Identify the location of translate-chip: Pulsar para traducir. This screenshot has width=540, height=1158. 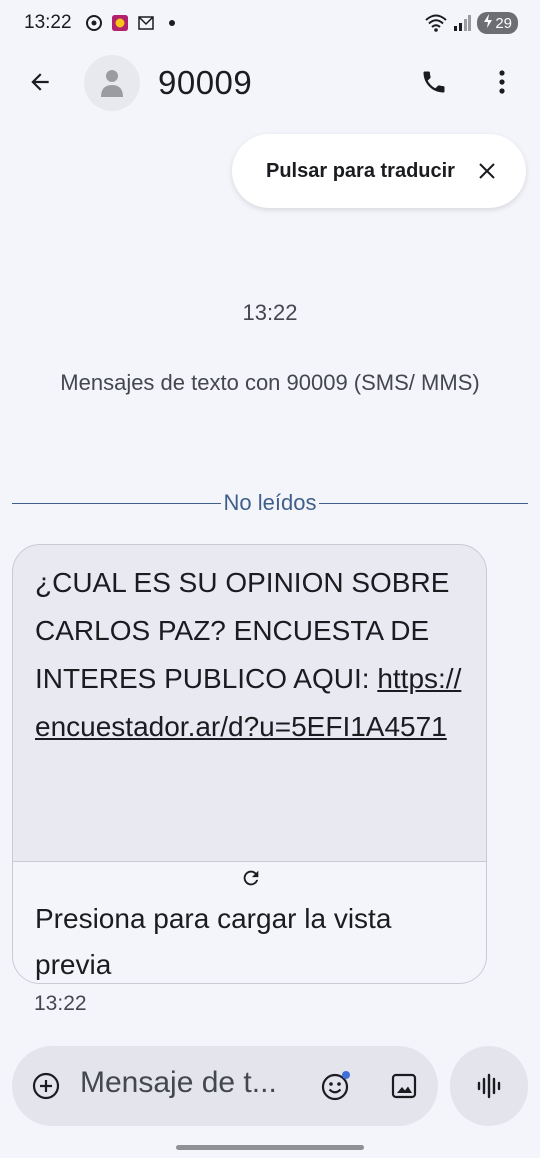
(379, 171).